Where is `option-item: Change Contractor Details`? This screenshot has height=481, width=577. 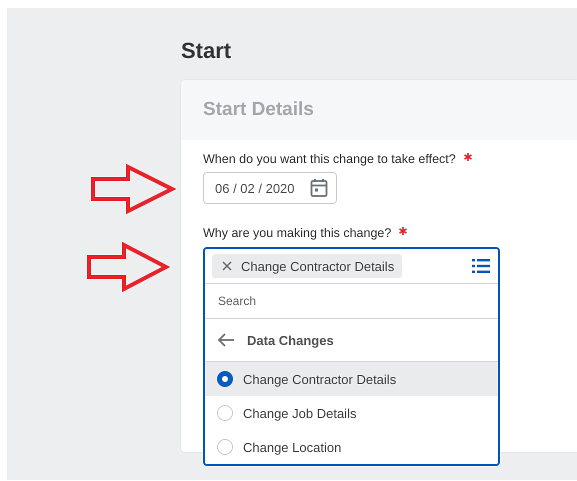
option-item: Change Contractor Details is located at coordinates (351, 379).